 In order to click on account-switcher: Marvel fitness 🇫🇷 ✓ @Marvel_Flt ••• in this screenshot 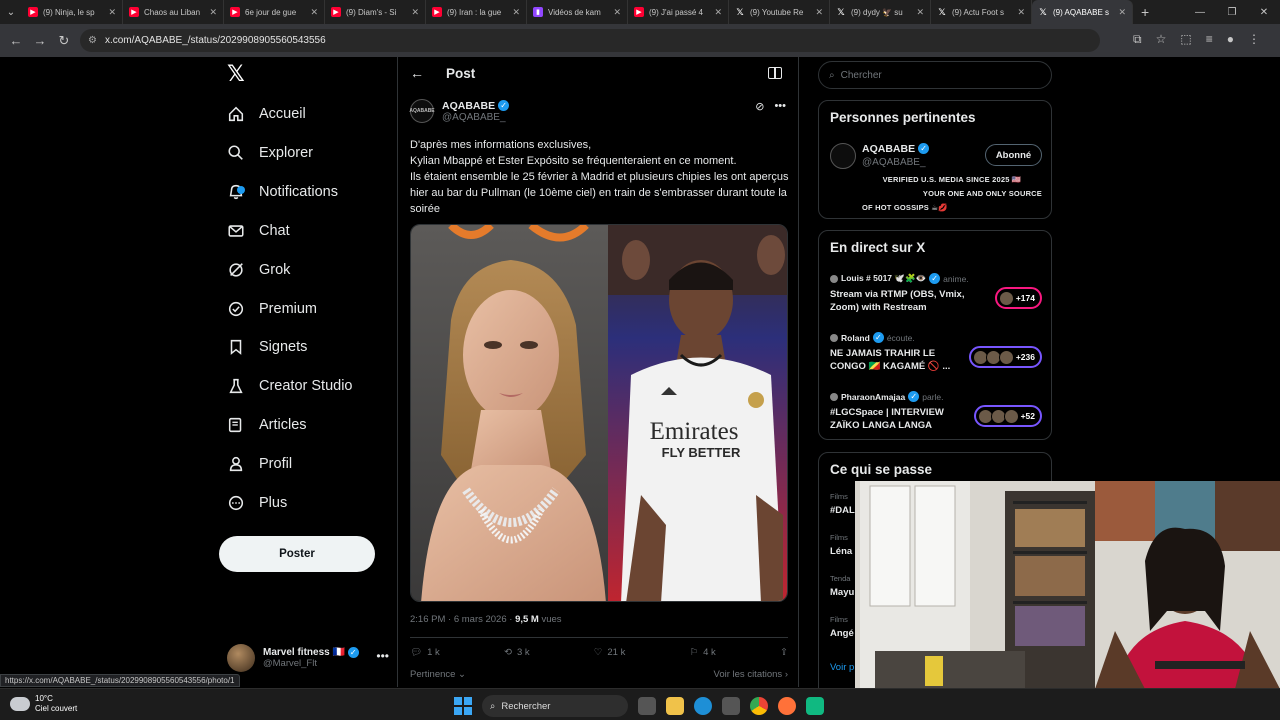, I will do `click(312, 658)`.